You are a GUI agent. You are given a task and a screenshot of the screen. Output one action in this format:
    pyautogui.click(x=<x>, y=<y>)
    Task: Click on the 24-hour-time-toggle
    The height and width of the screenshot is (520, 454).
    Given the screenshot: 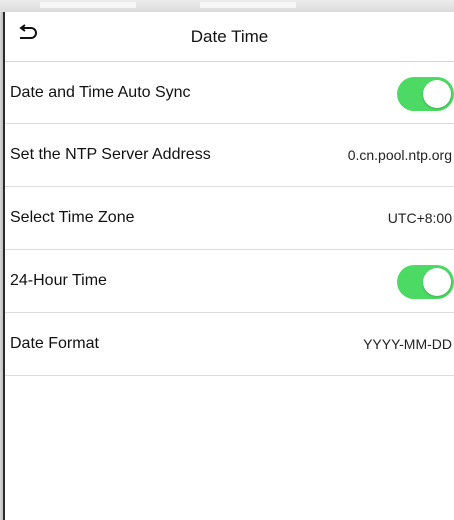 What is the action you would take?
    pyautogui.click(x=425, y=282)
    